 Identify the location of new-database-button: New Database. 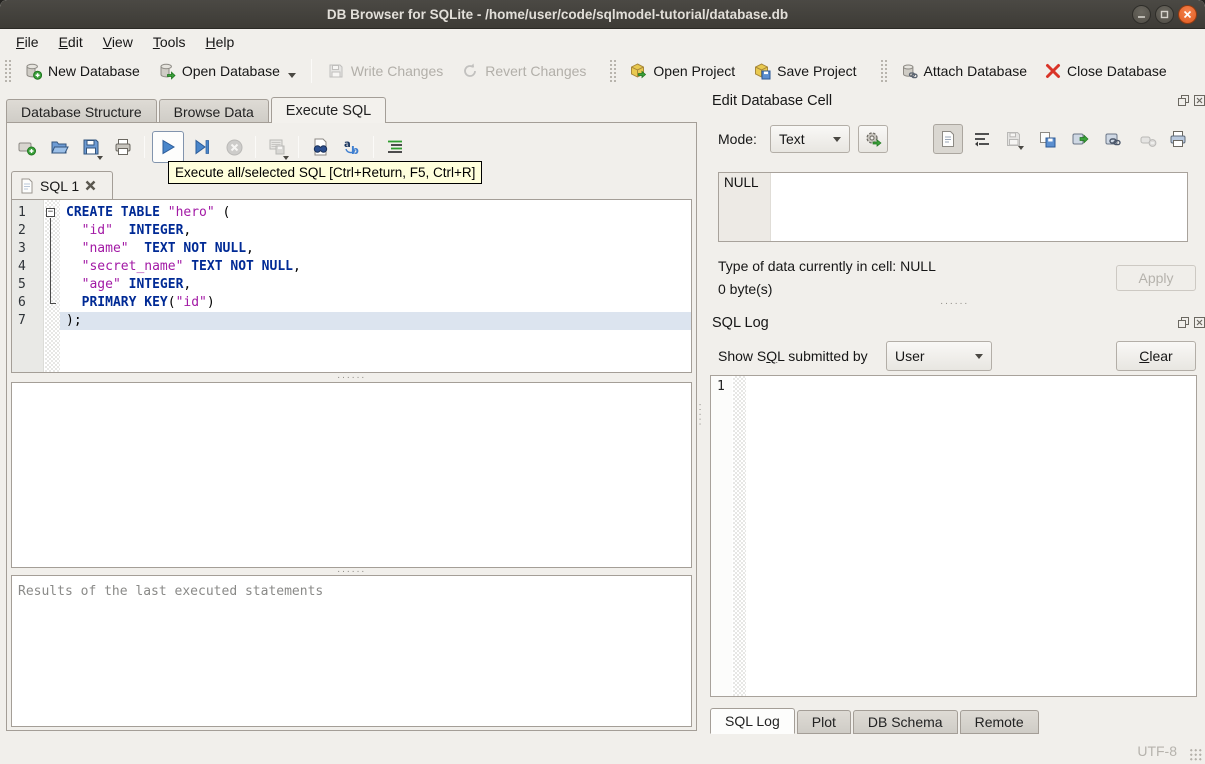
(82, 71).